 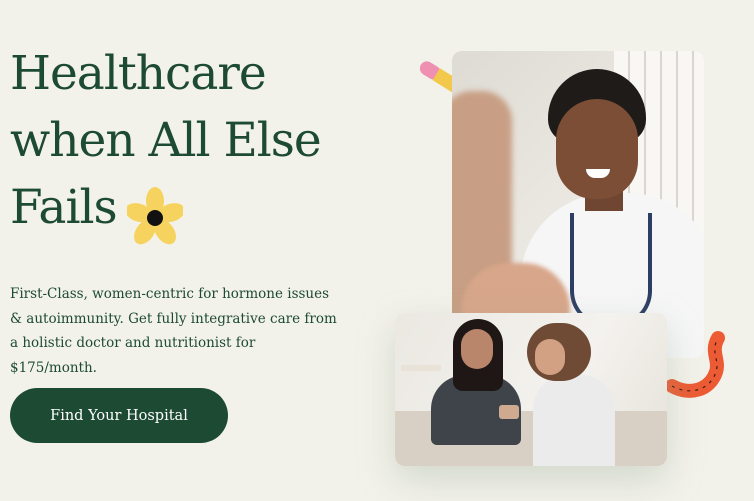 I want to click on squiggle-icon, so click(x=695, y=364).